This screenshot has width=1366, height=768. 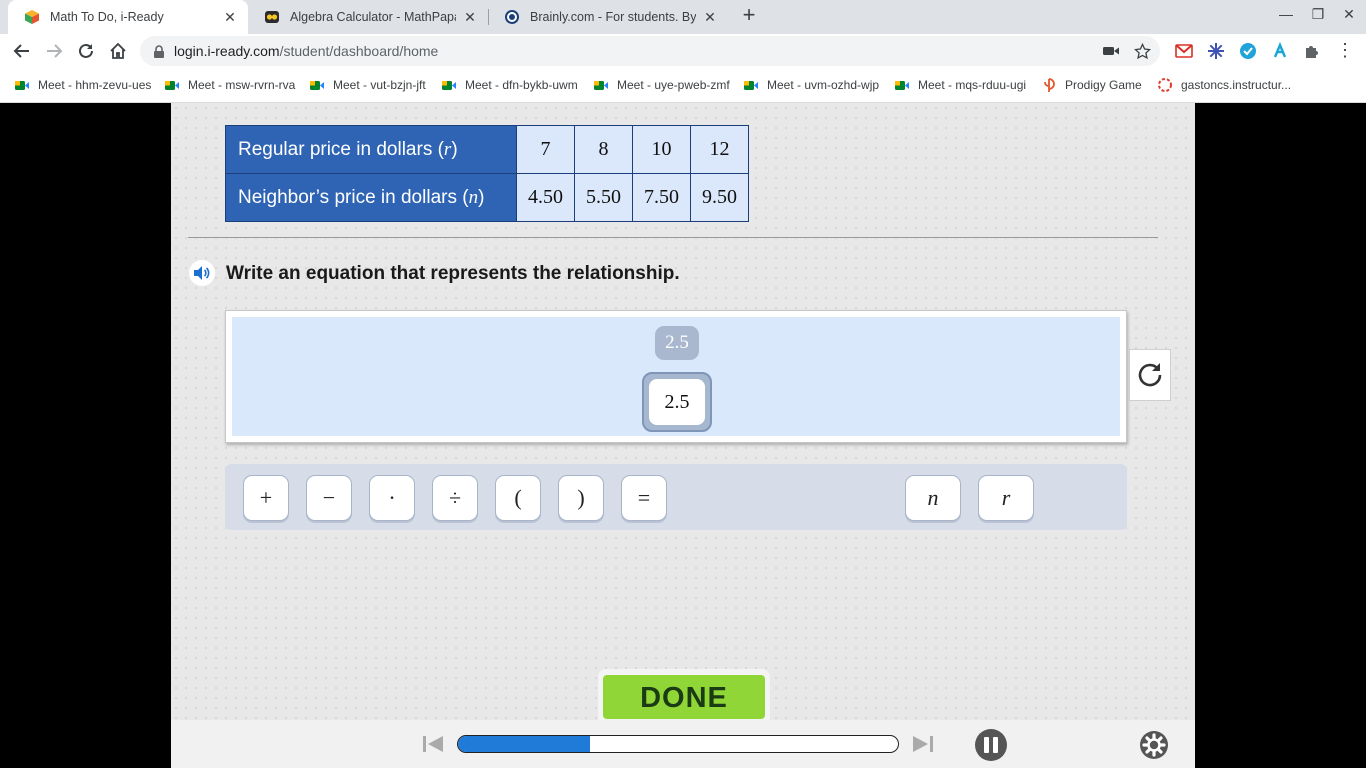 I want to click on home-icon, so click(x=118, y=50).